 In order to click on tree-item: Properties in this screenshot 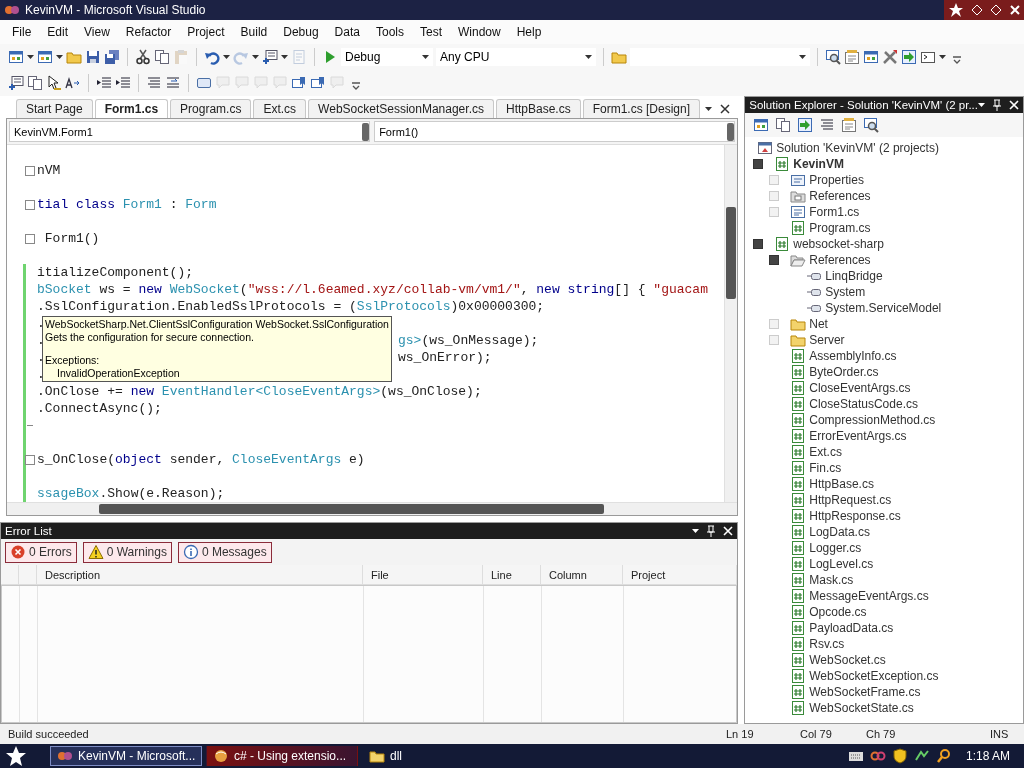, I will do `click(836, 180)`.